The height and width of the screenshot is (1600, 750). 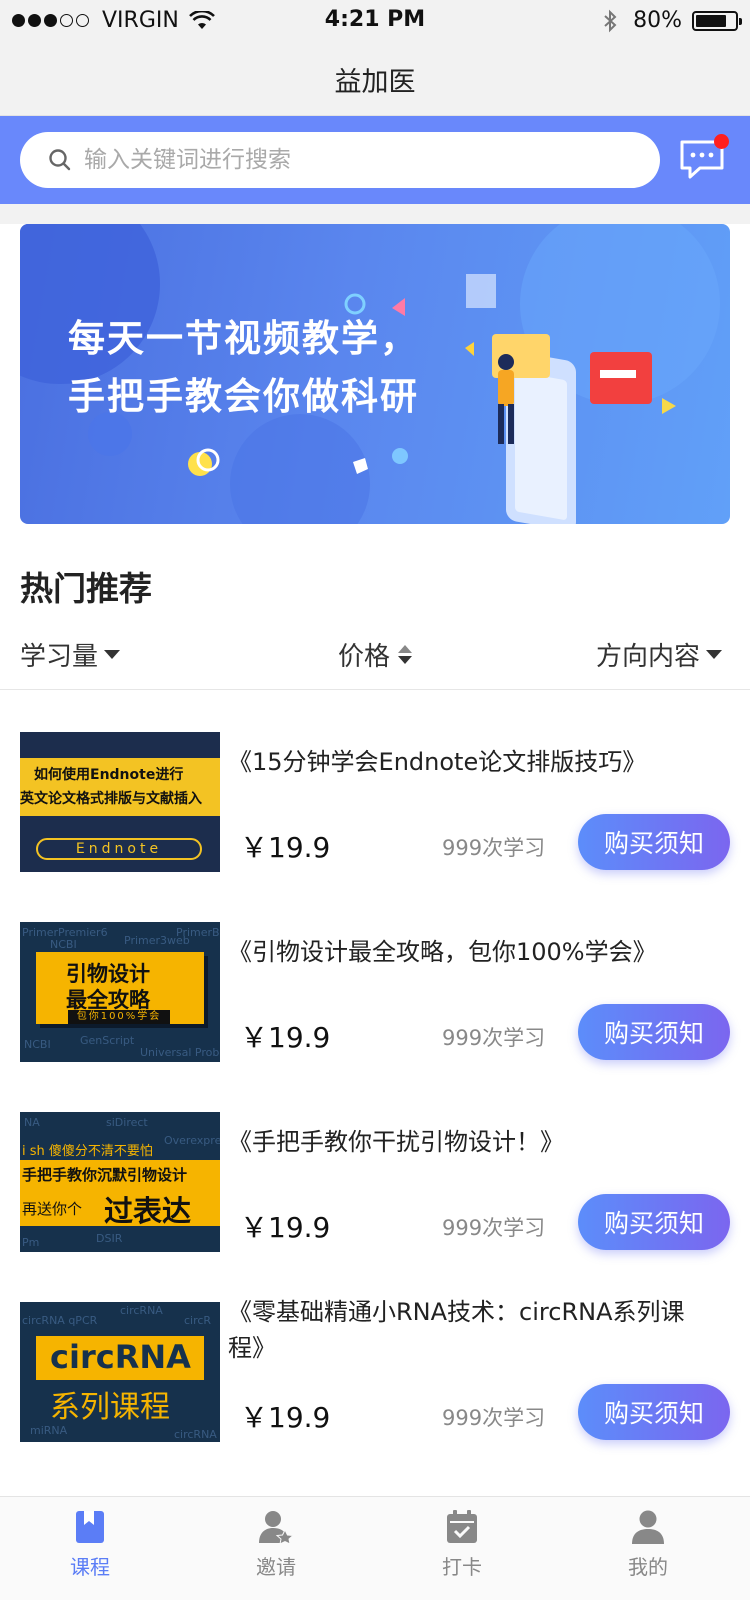 What do you see at coordinates (52, 1209) in the screenshot?
I see `thumbnail-text: 再送你个` at bounding box center [52, 1209].